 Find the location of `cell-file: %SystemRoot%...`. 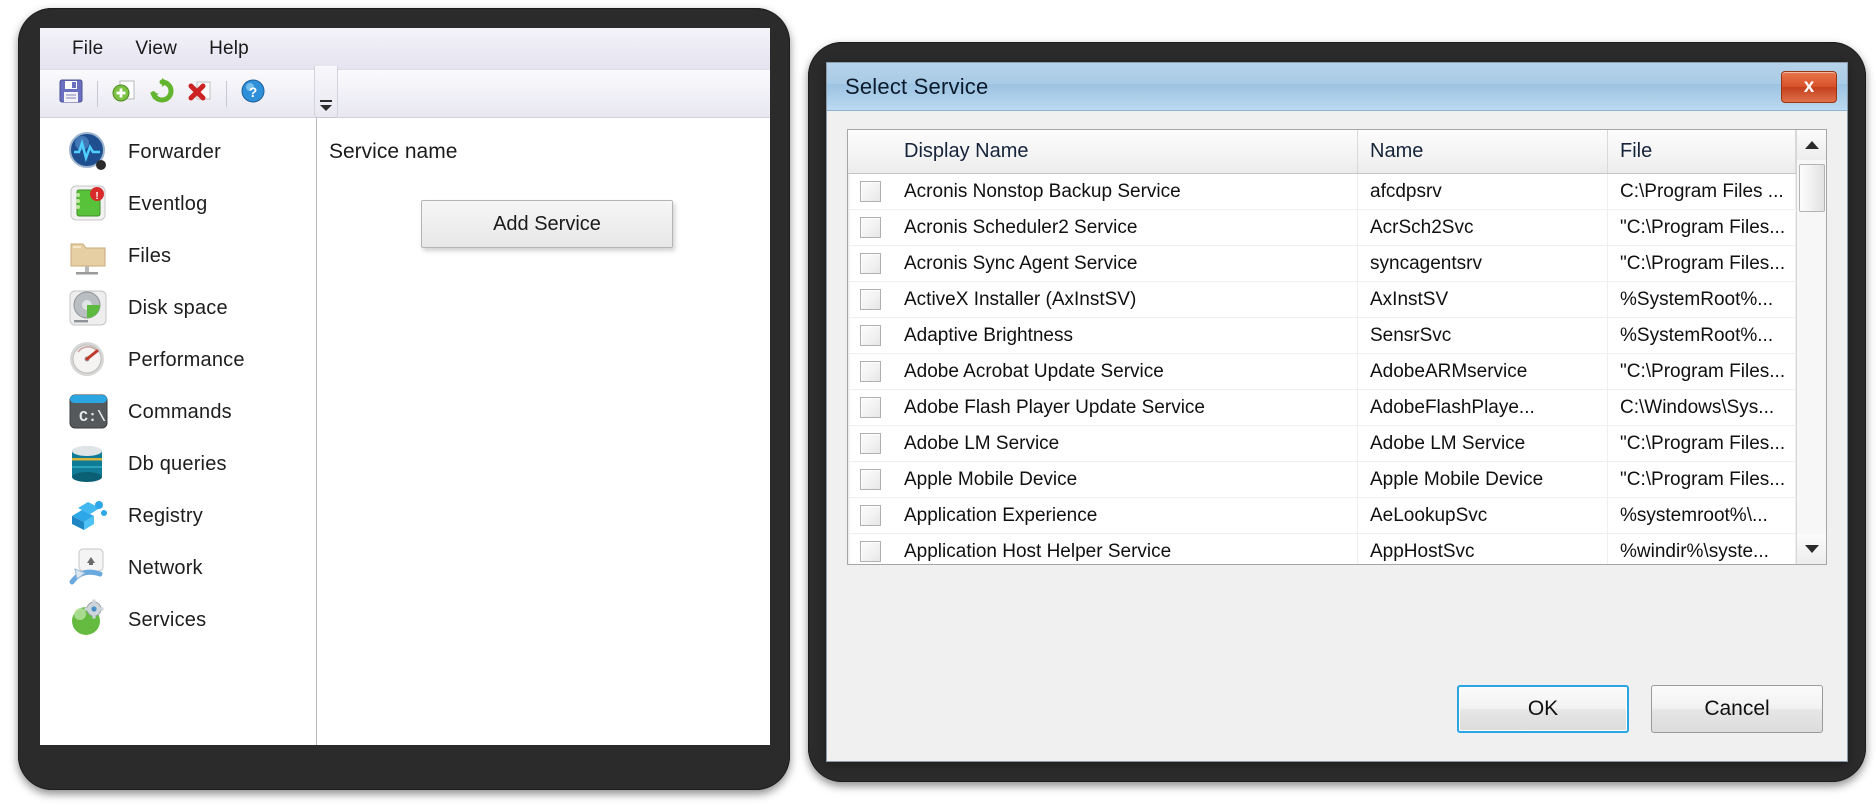

cell-file: %SystemRoot%... is located at coordinates (1702, 299).